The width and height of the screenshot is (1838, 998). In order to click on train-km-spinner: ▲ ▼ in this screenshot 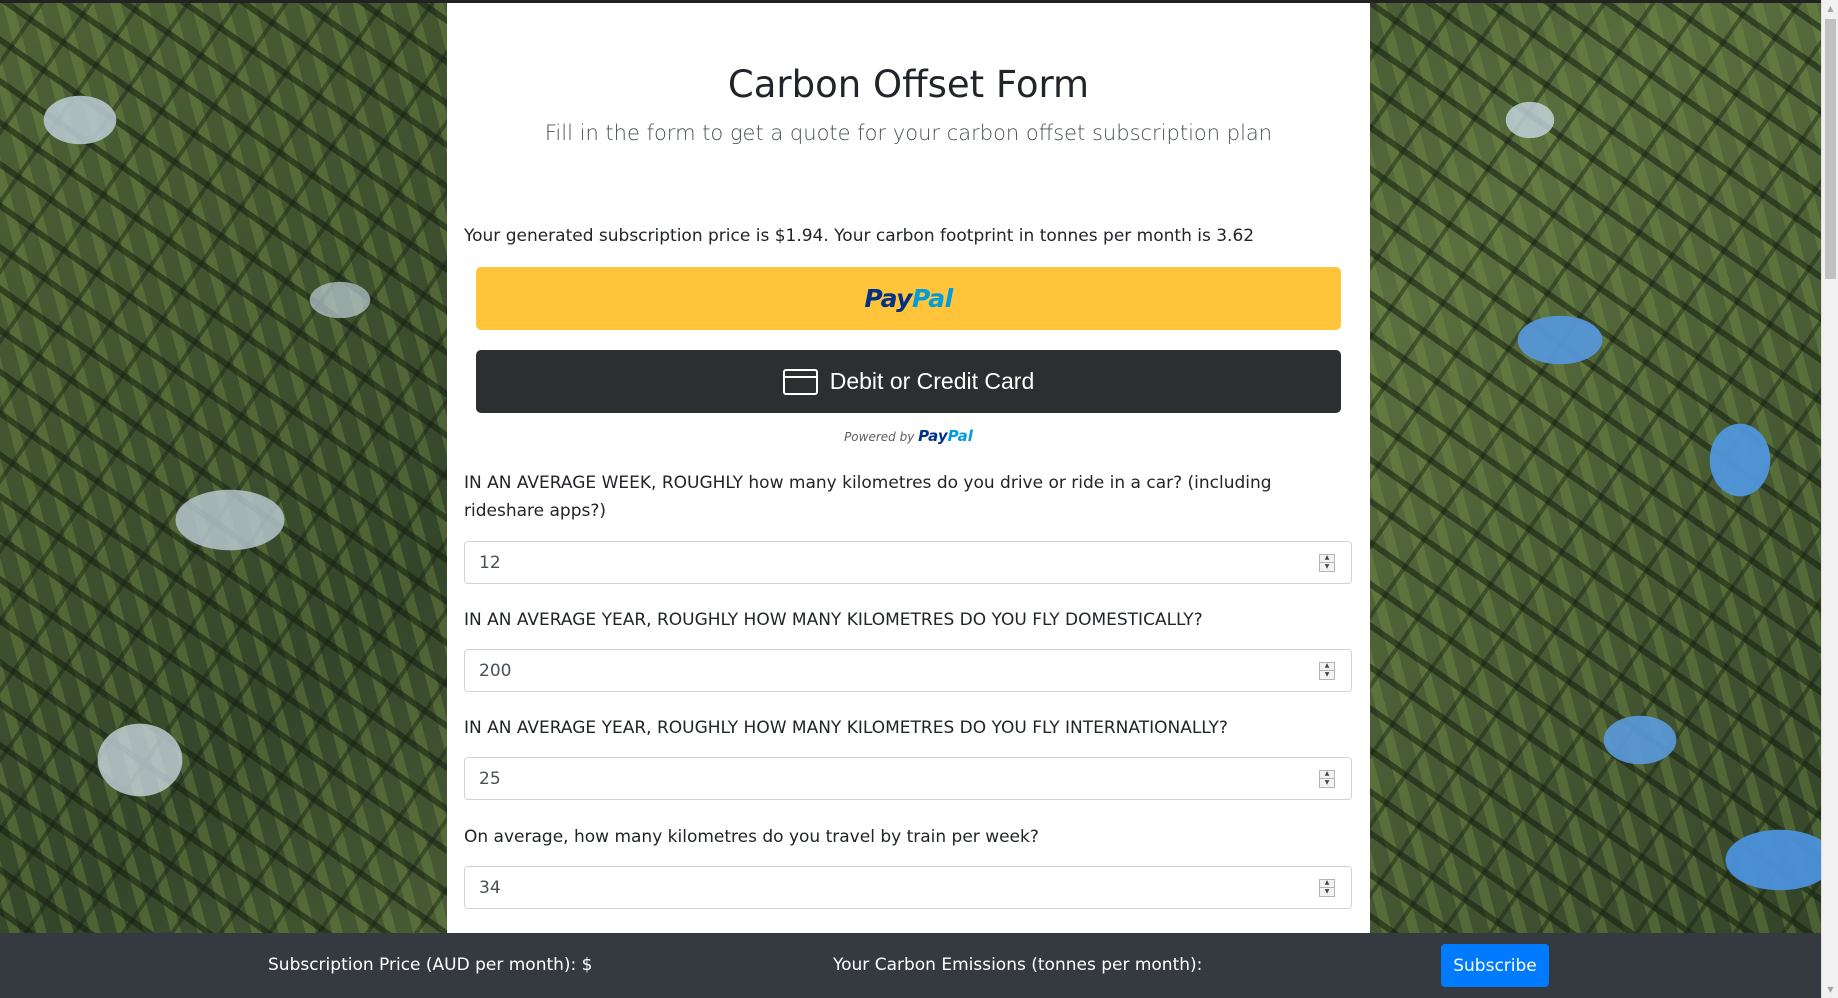, I will do `click(1327, 887)`.